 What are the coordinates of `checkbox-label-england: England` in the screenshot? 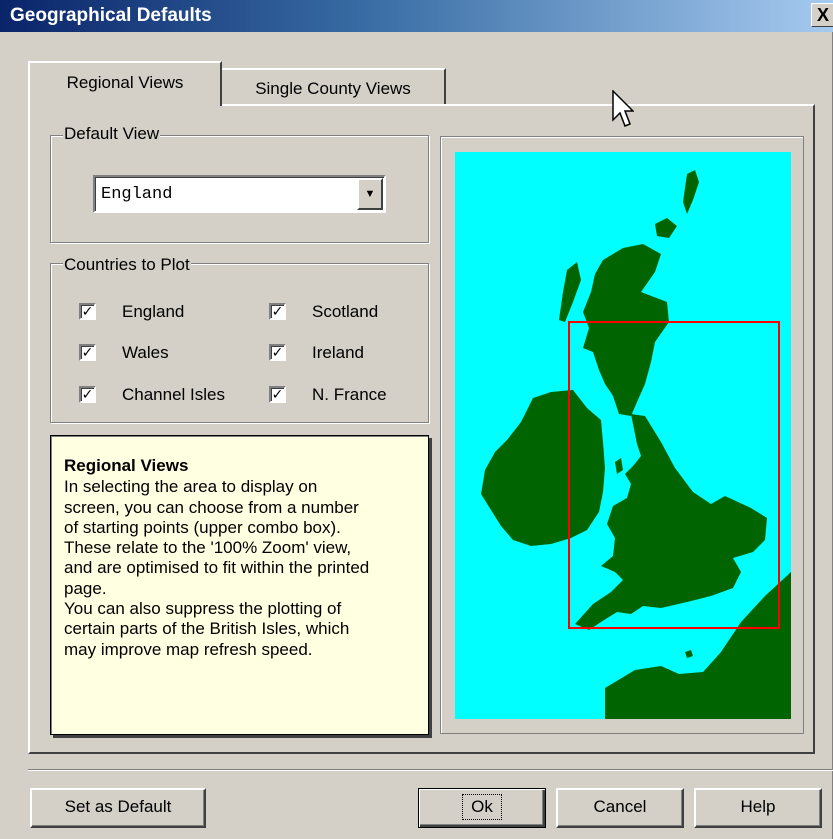 It's located at (153, 311).